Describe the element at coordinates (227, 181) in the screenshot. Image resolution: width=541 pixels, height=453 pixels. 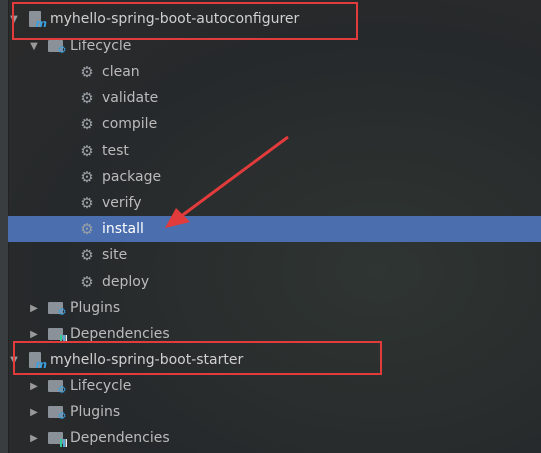
I see `annotation-arrow` at that location.